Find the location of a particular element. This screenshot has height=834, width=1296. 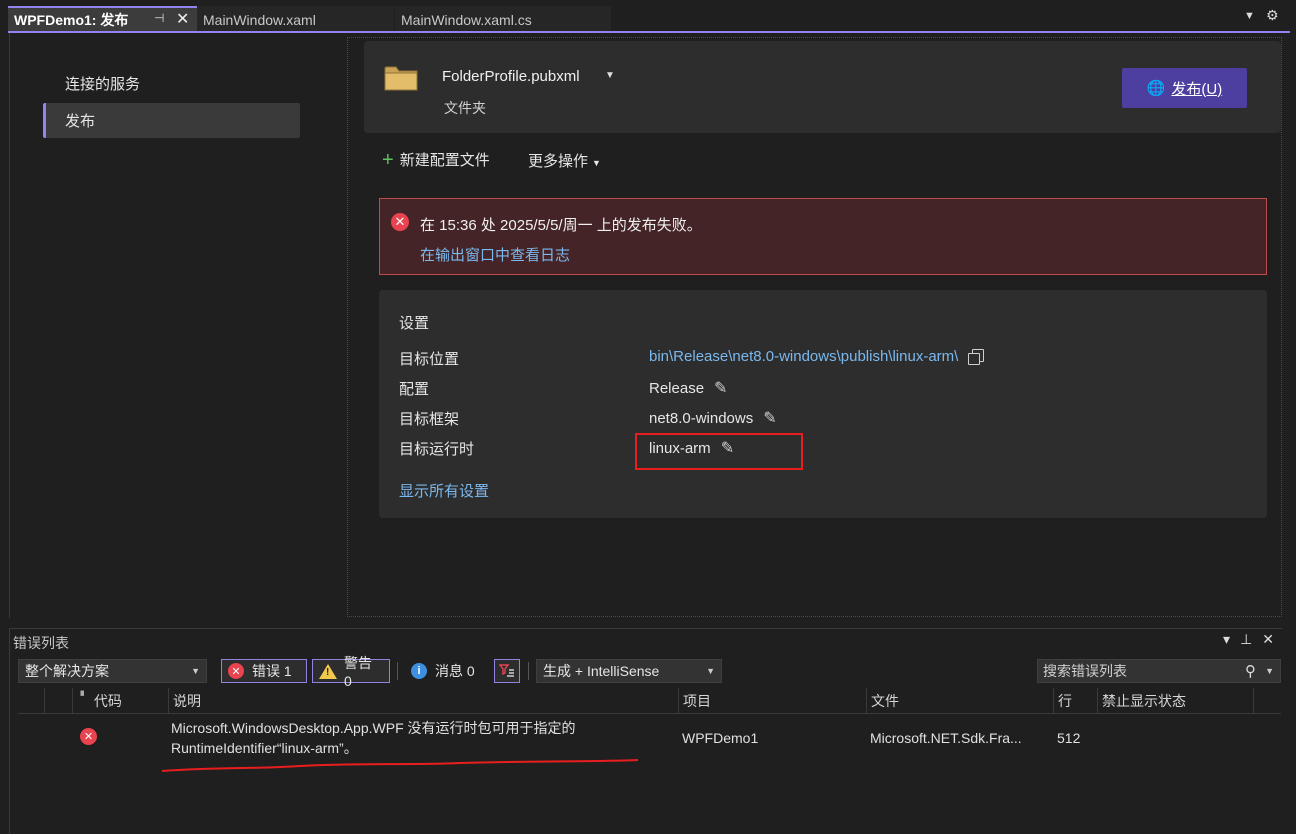

gear-icon: ⚙ is located at coordinates (1272, 15).